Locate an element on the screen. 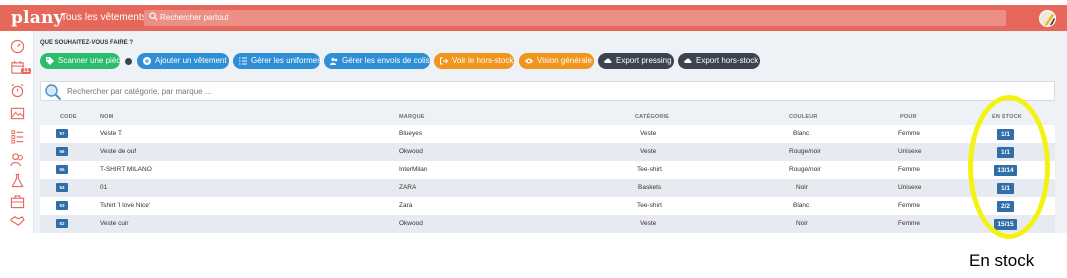 The width and height of the screenshot is (1067, 278). add-garment-button: Ajouter un vêtement is located at coordinates (183, 61).